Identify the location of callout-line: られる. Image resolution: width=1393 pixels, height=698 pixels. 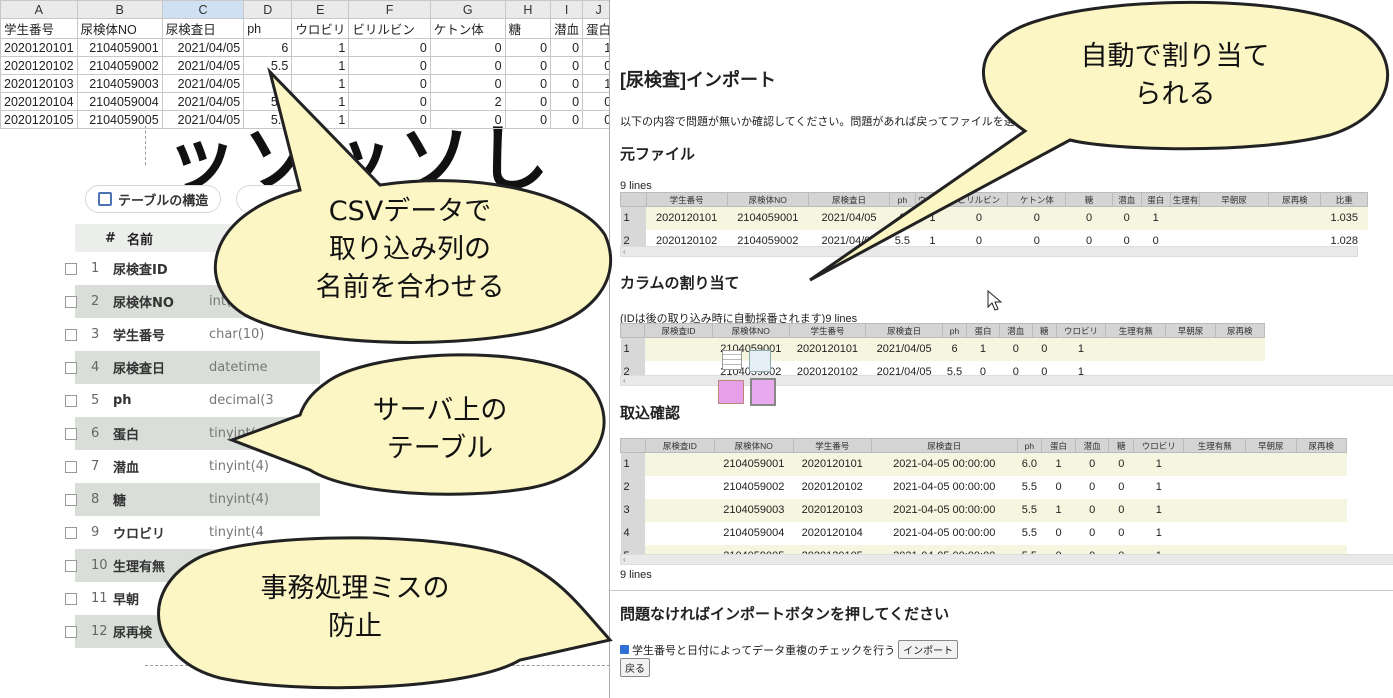
(1175, 94).